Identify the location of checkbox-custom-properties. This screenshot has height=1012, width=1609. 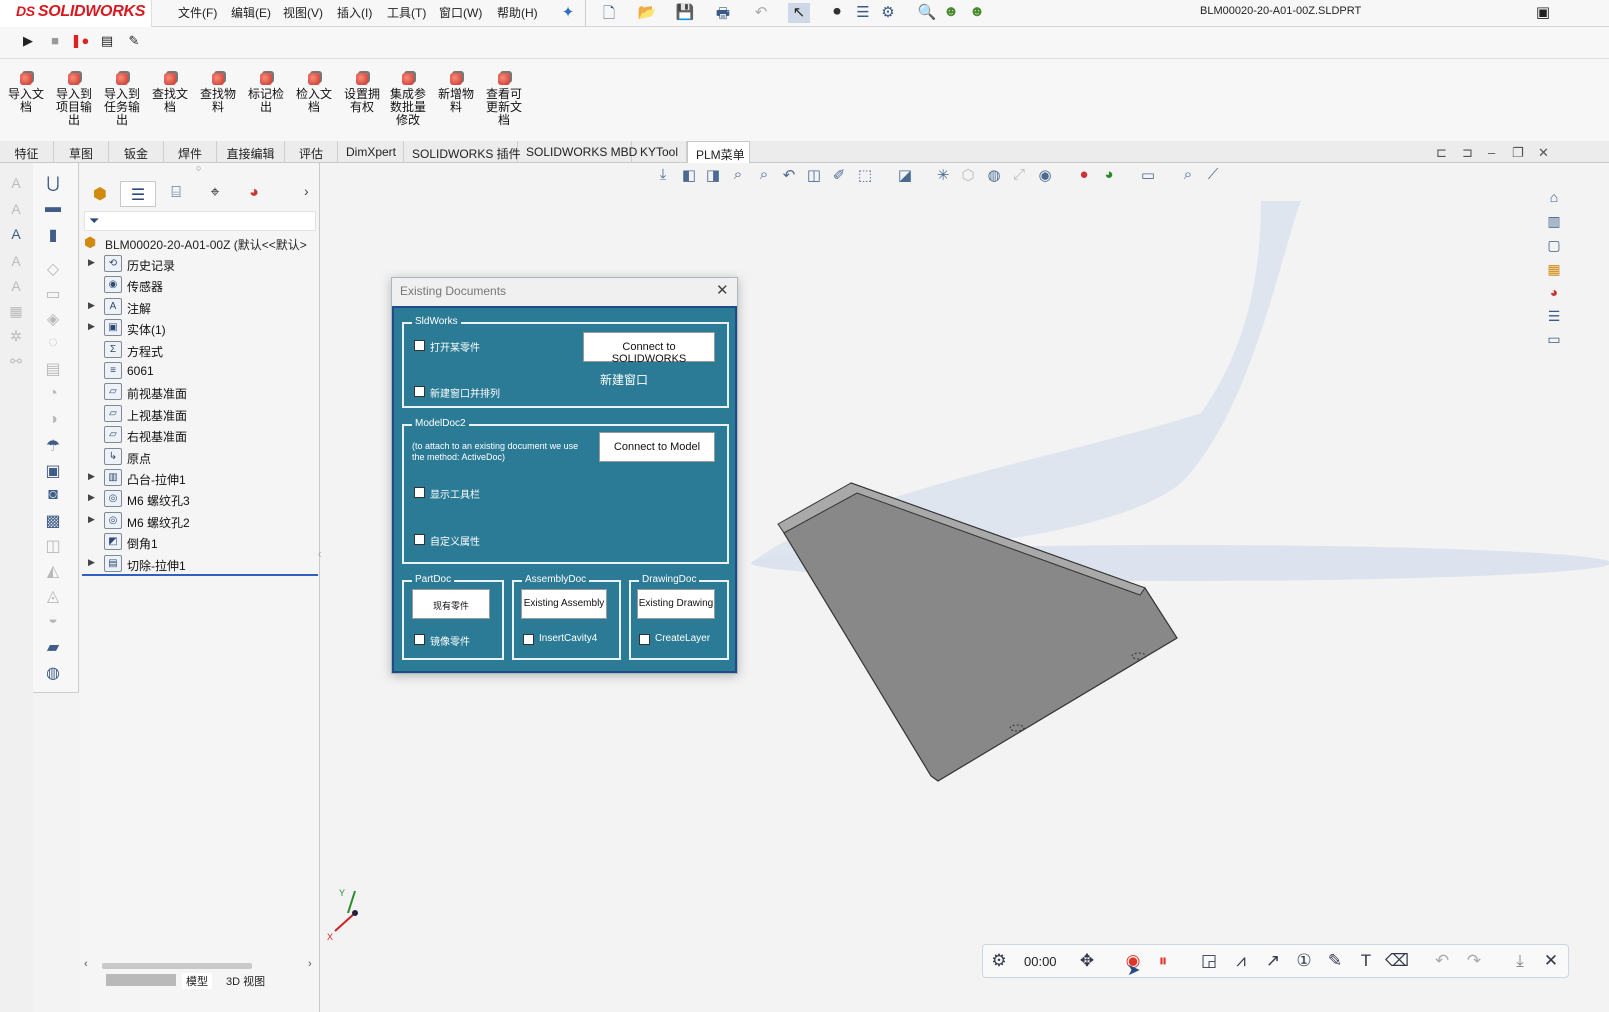
(419, 539).